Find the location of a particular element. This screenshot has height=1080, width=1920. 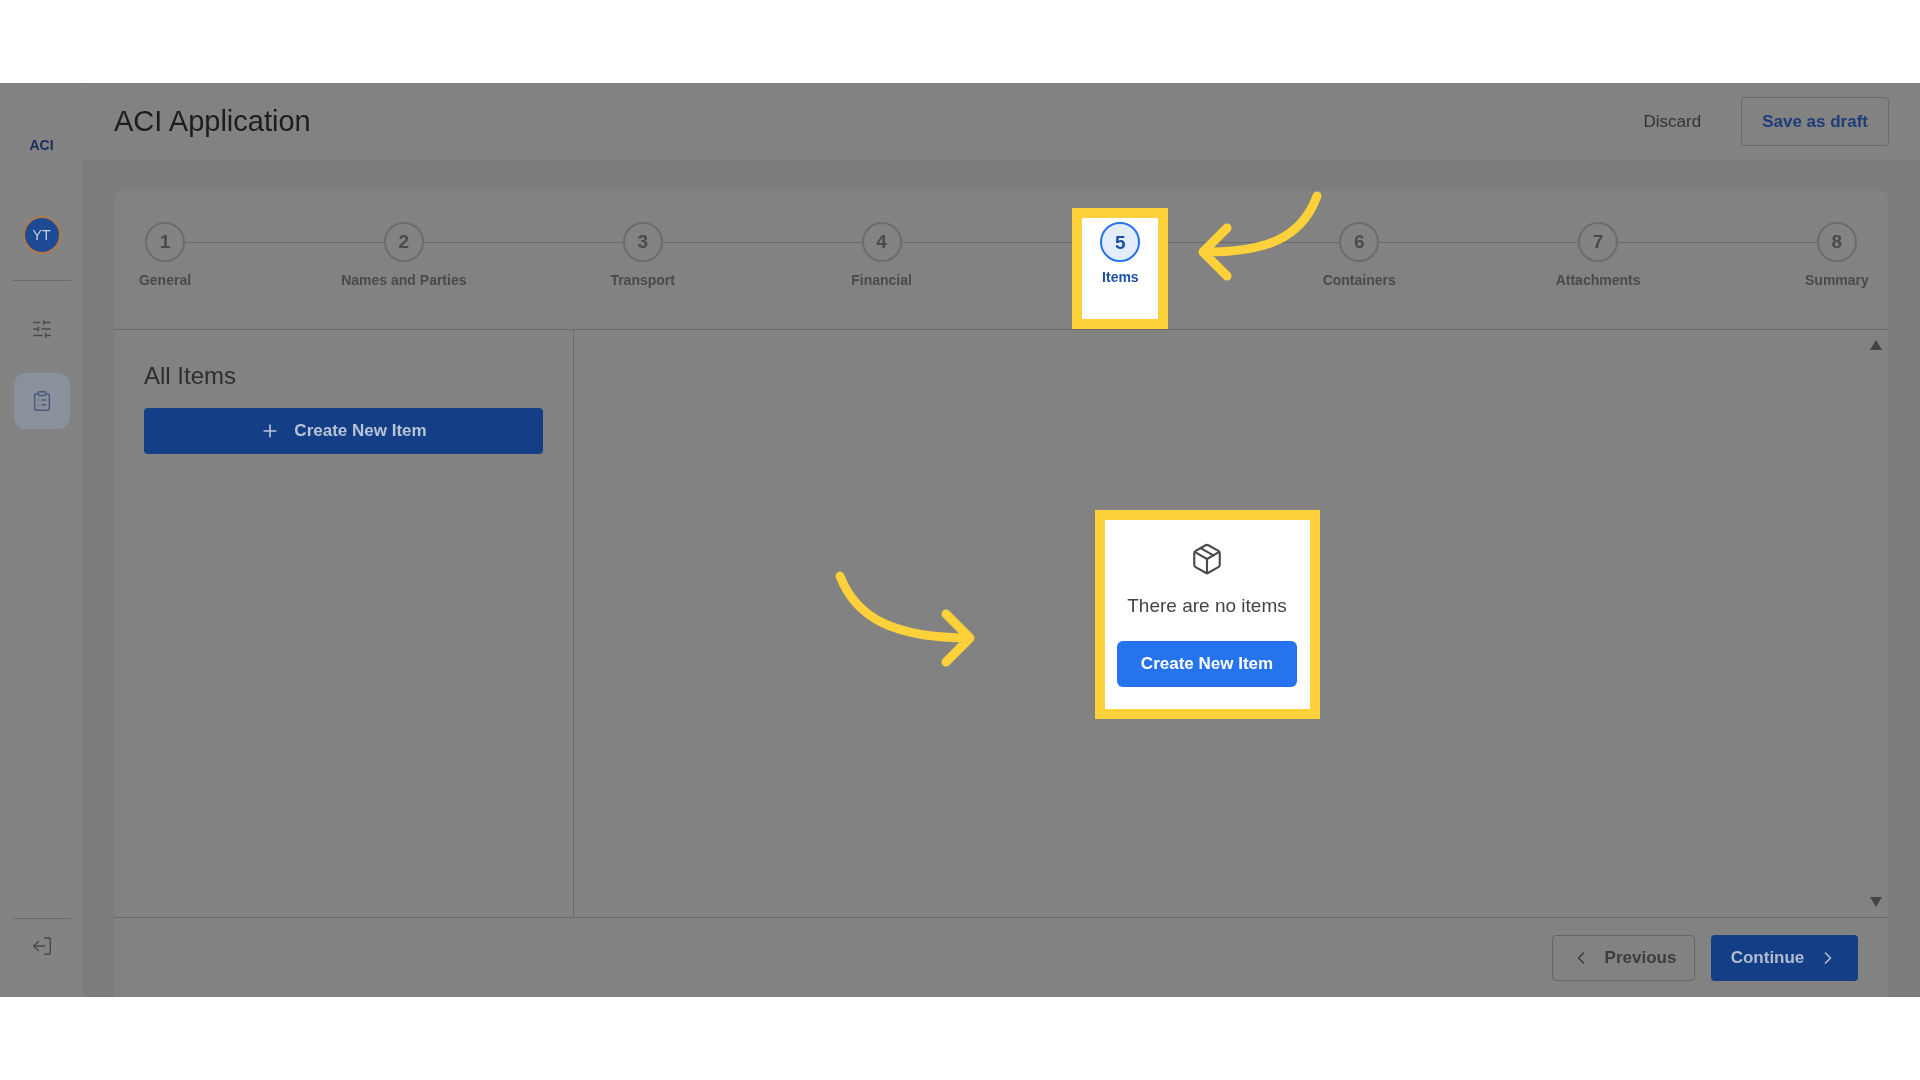

scroll-down-icon is located at coordinates (1876, 902).